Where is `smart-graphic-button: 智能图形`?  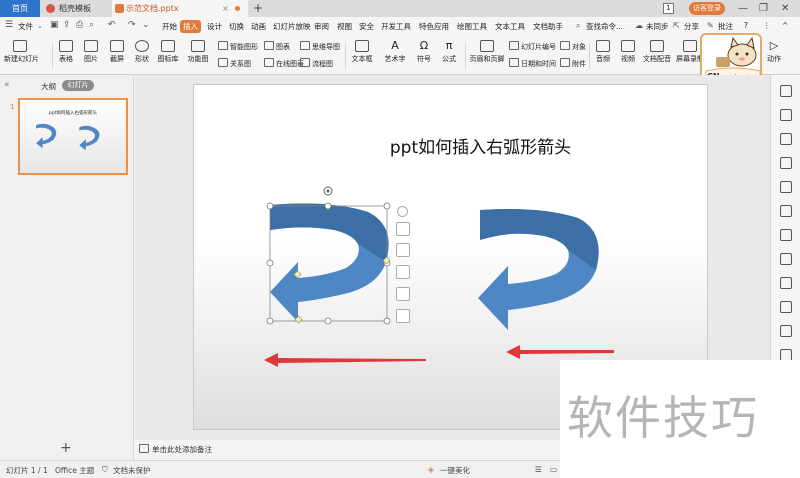
smart-graphic-button: 智能图形 is located at coordinates (238, 46).